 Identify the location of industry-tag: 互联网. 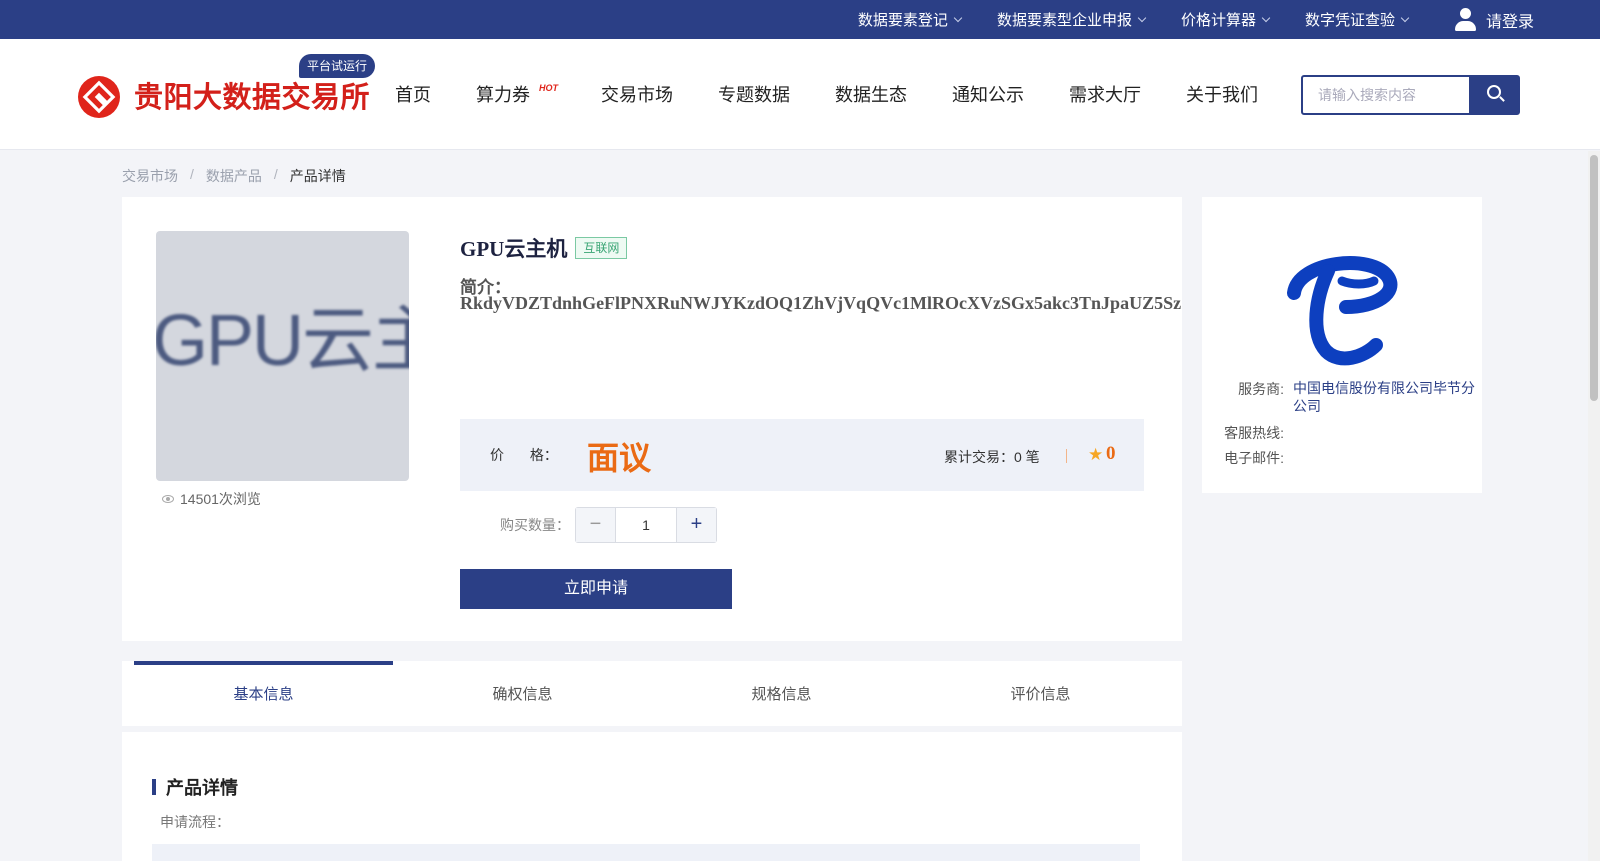
(601, 248).